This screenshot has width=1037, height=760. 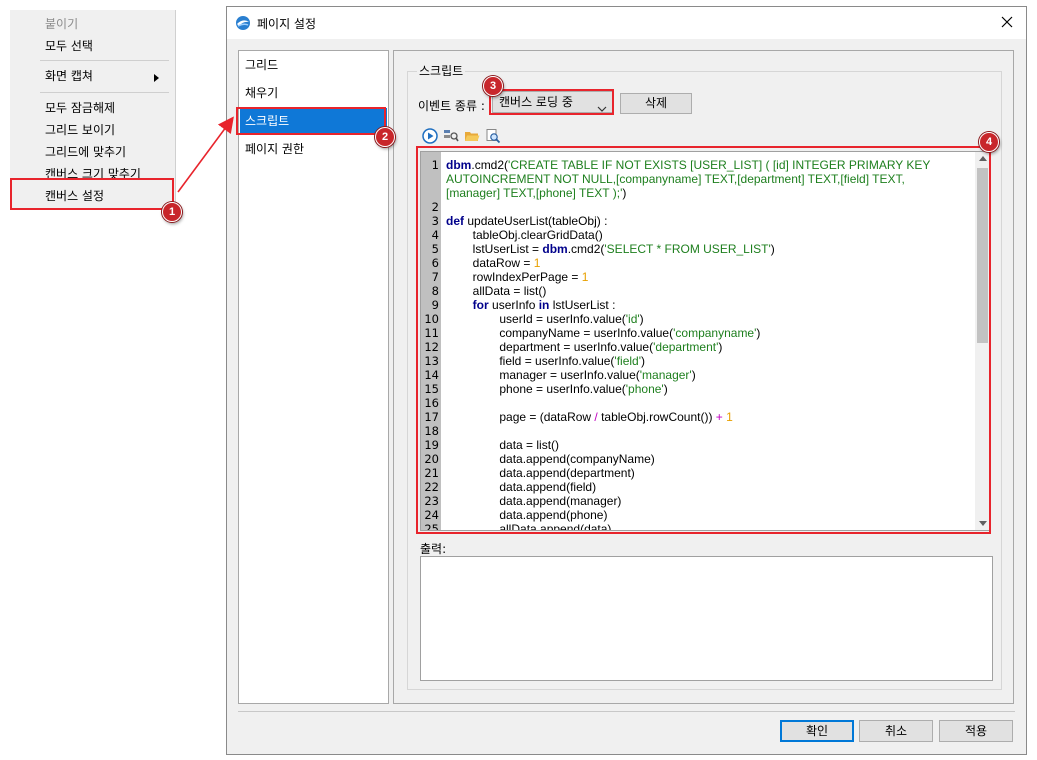 I want to click on find-replace-icon, so click(x=451, y=136).